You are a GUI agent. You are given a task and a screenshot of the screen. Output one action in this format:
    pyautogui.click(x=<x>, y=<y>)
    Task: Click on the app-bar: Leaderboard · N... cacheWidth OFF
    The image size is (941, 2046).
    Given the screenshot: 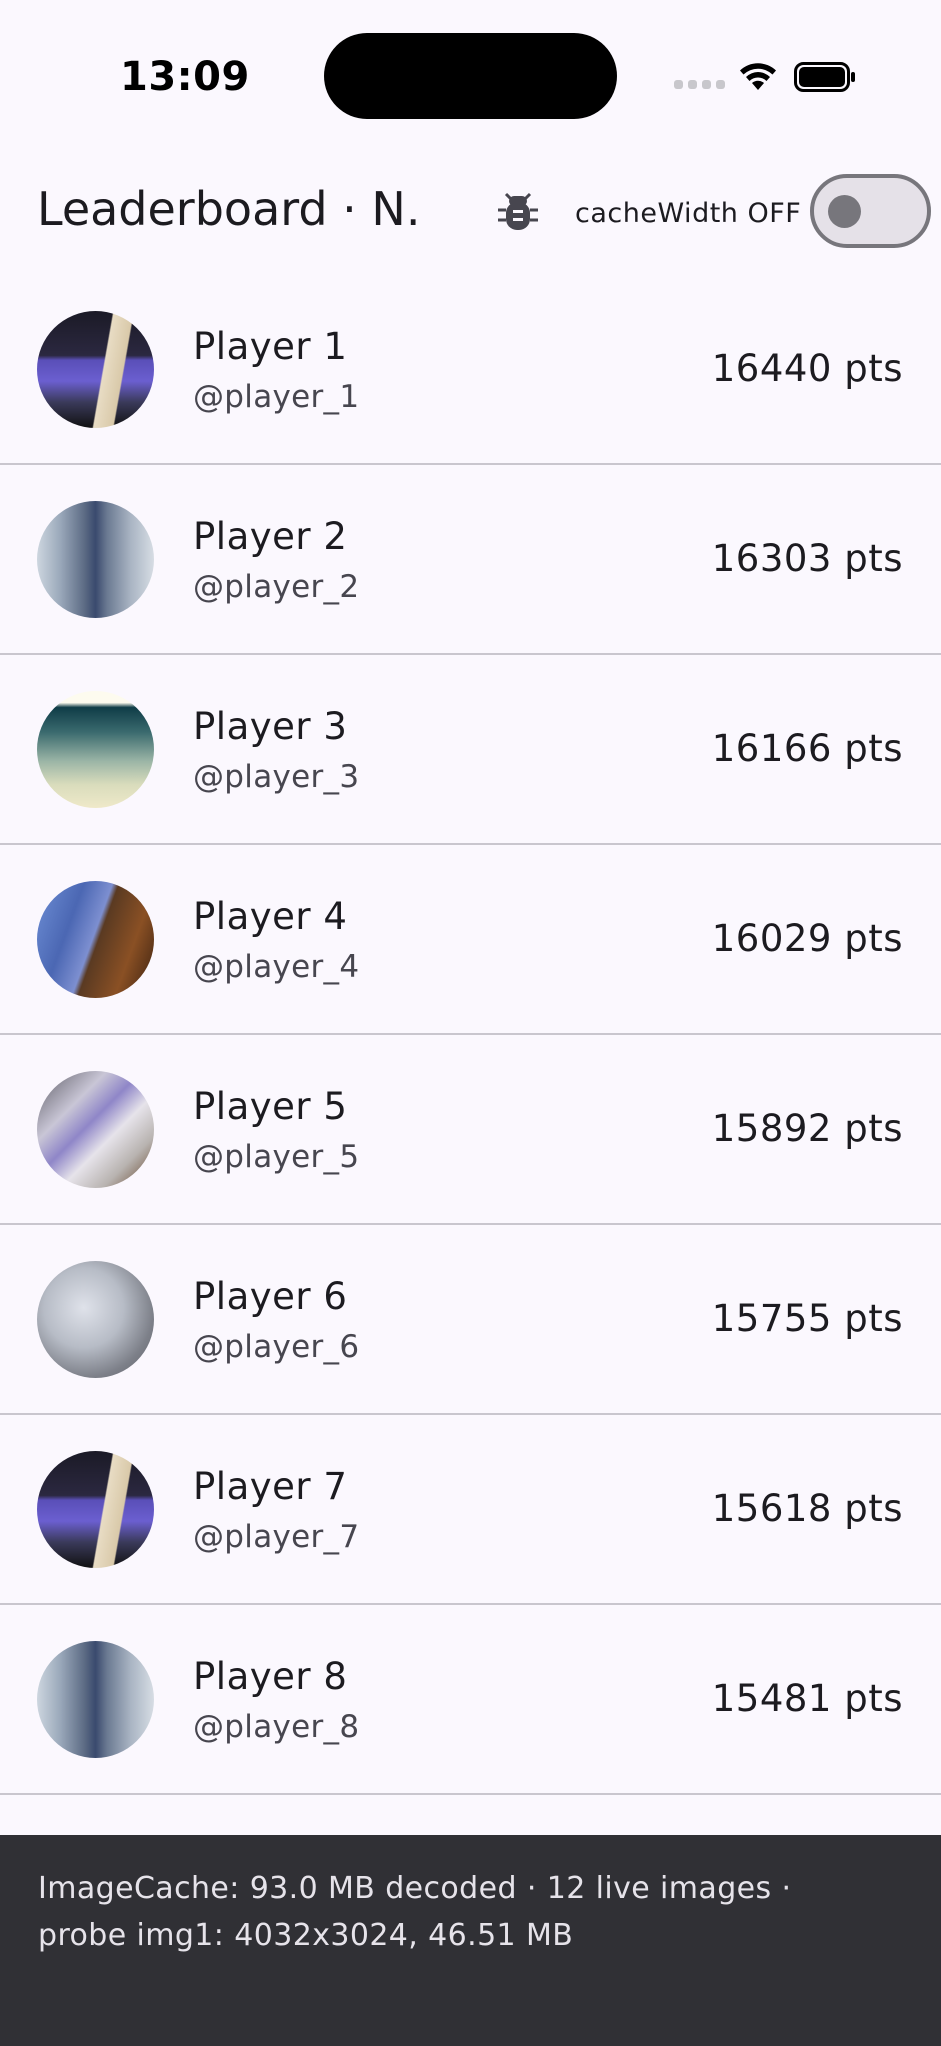 What is the action you would take?
    pyautogui.click(x=470, y=212)
    